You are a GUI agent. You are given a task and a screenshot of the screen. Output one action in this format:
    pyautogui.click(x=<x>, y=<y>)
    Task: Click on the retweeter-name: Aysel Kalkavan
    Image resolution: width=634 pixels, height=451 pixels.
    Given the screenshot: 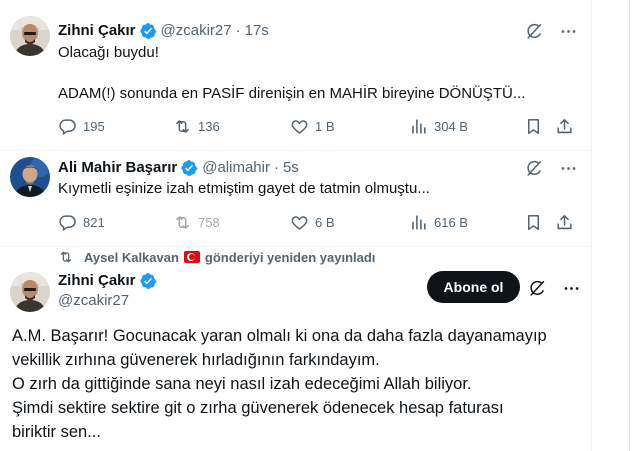 What is the action you would take?
    pyautogui.click(x=131, y=257)
    